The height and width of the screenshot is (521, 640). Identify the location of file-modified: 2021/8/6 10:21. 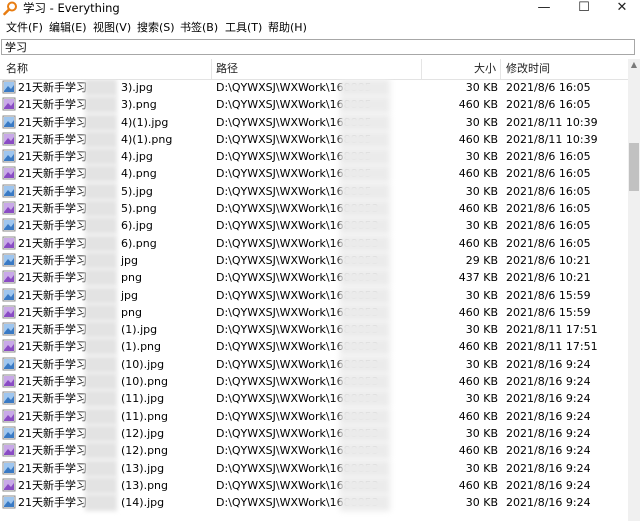
(548, 278).